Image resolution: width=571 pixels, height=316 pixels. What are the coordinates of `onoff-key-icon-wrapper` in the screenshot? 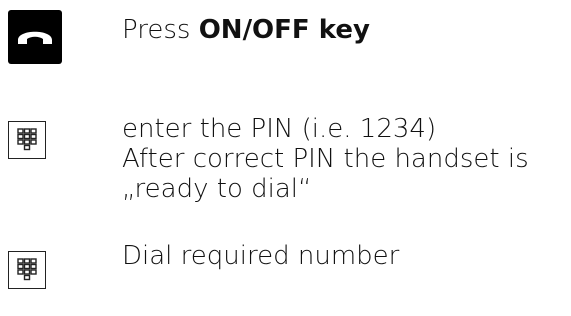 It's located at (35, 37).